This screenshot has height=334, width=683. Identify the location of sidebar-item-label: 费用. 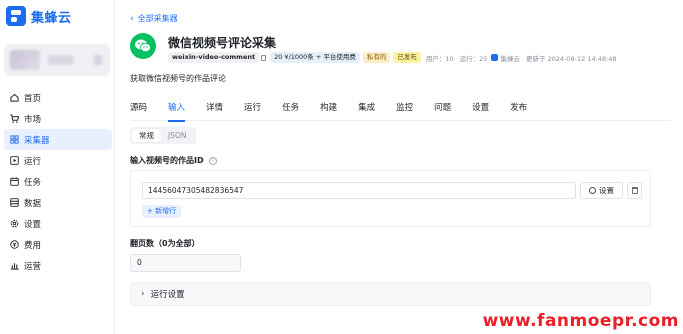
(33, 245).